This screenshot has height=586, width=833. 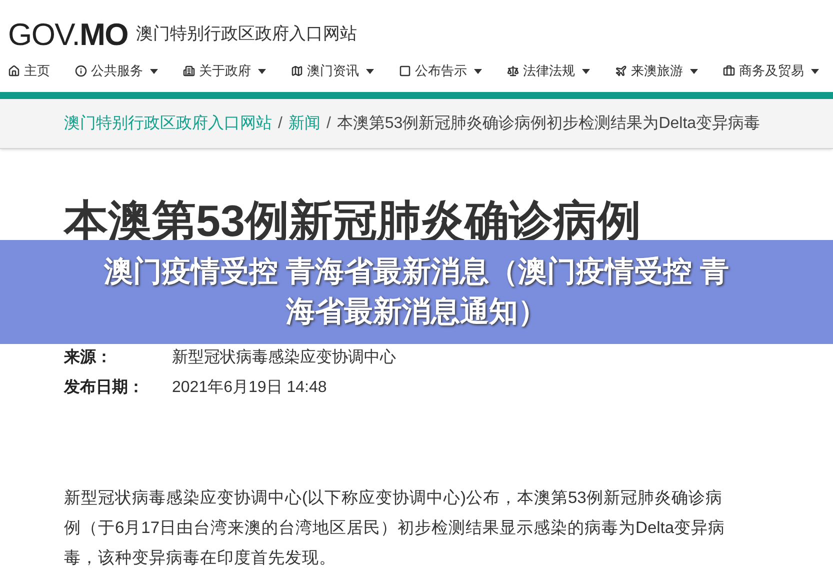 What do you see at coordinates (513, 71) in the screenshot?
I see `scale-icon` at bounding box center [513, 71].